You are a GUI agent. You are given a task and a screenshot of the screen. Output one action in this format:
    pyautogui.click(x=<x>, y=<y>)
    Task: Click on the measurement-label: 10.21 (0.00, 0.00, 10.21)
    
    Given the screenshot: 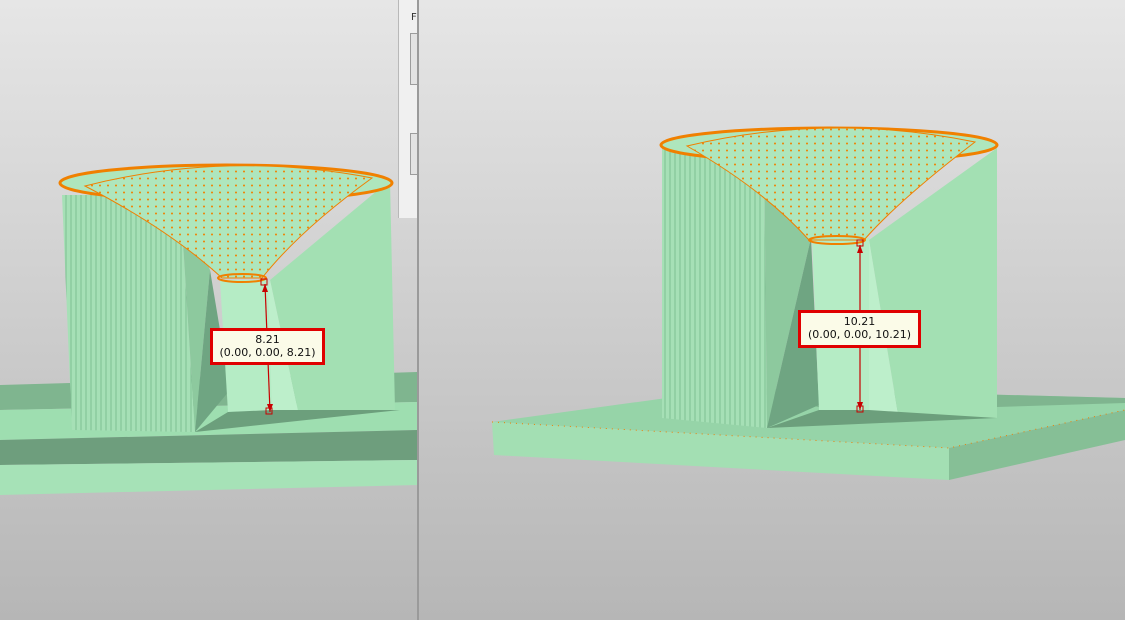 What is the action you would take?
    pyautogui.click(x=859, y=329)
    